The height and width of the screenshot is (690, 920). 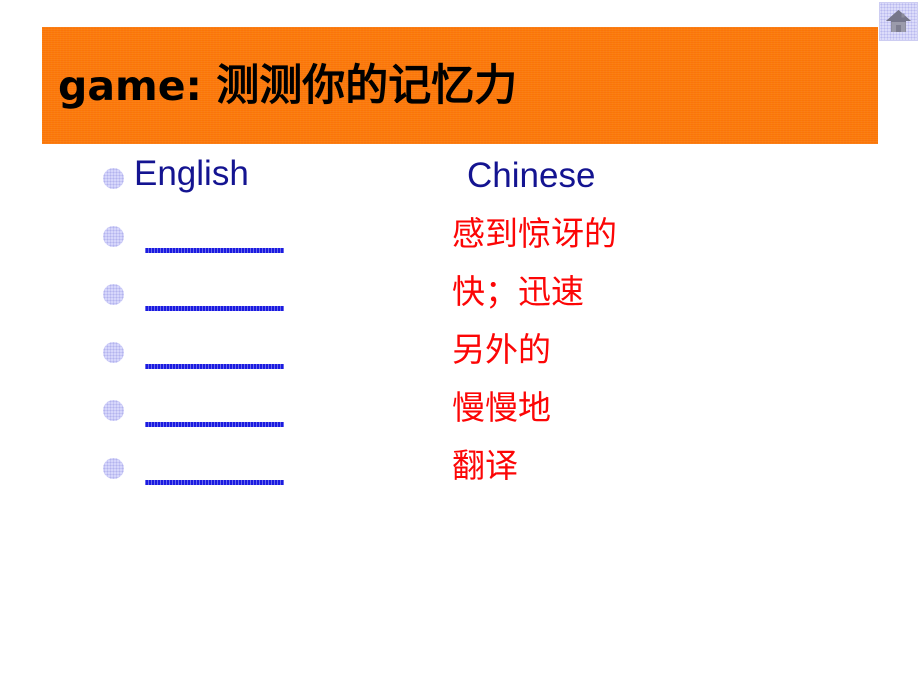 I want to click on list-item: 另外的, so click(x=460, y=355).